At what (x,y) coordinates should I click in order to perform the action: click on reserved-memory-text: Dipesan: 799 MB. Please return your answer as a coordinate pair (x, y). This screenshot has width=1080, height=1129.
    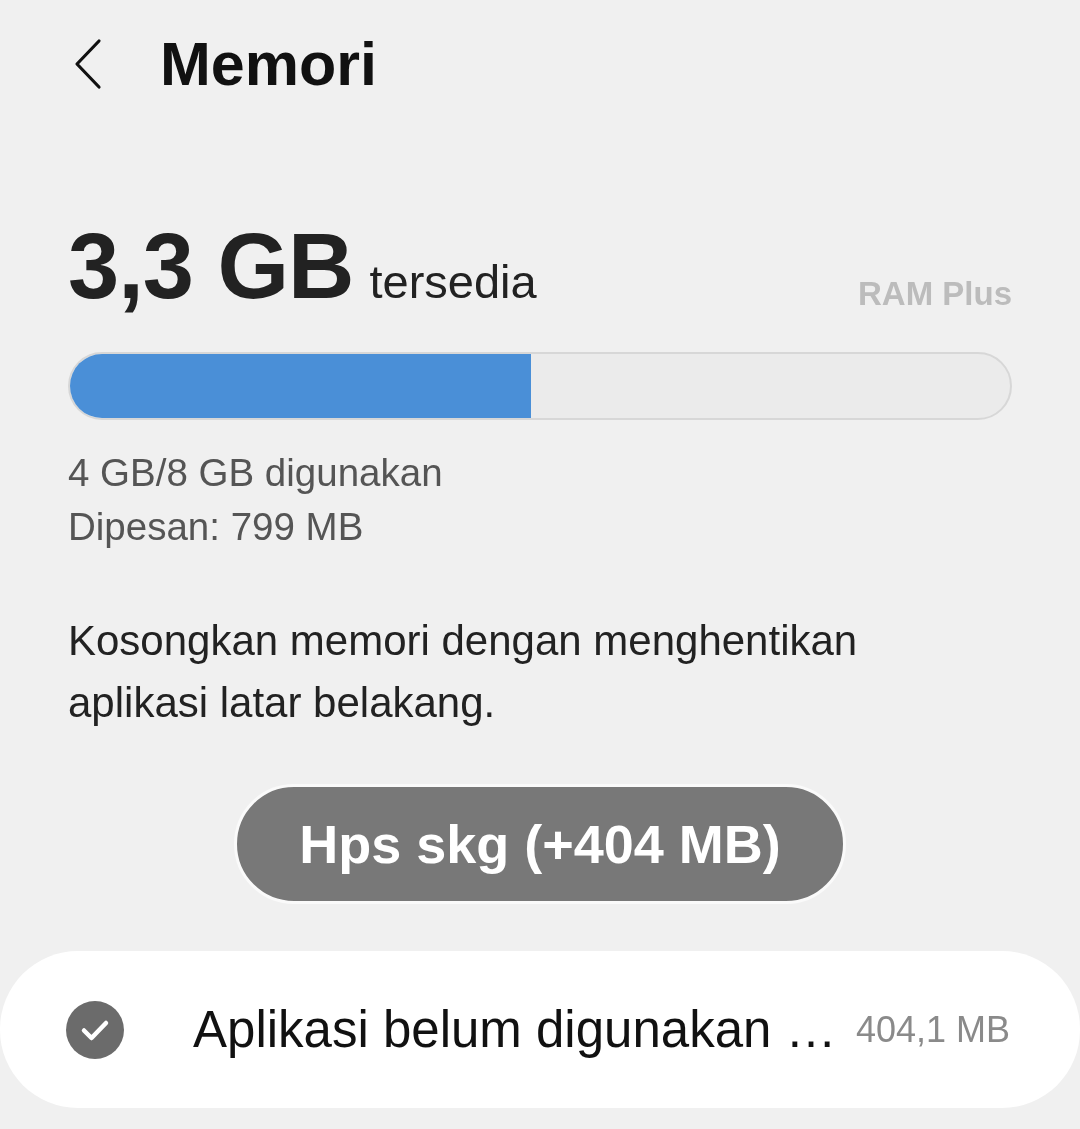
    Looking at the image, I should click on (216, 527).